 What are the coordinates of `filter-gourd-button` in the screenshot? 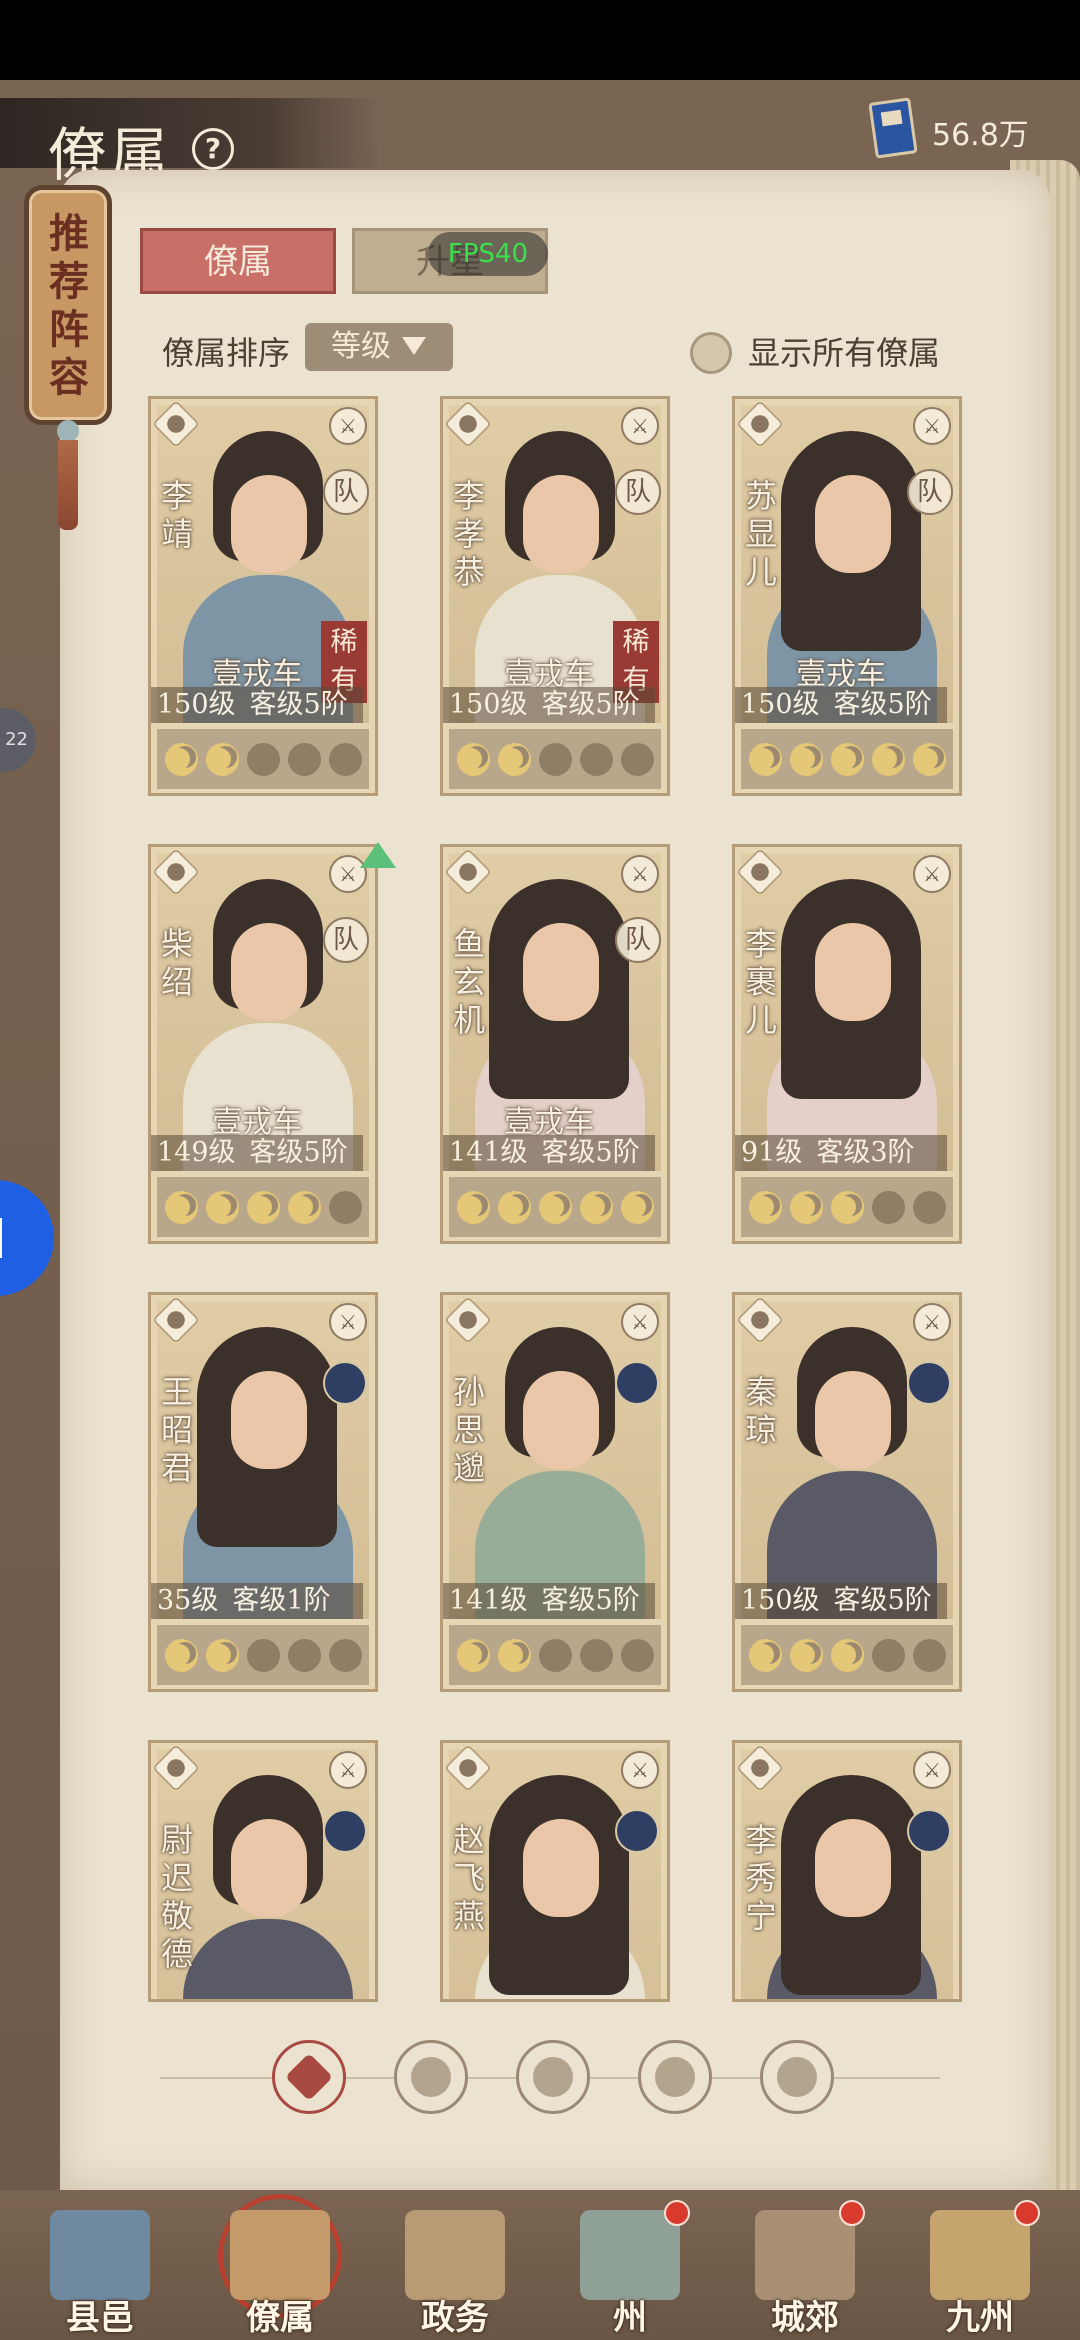 It's located at (553, 2077).